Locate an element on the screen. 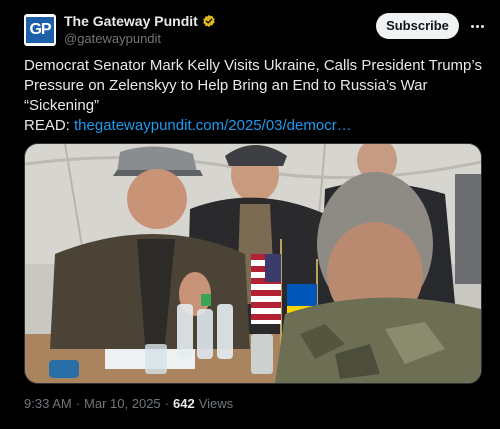  author-name: The Gateway Pundit is located at coordinates (131, 21).